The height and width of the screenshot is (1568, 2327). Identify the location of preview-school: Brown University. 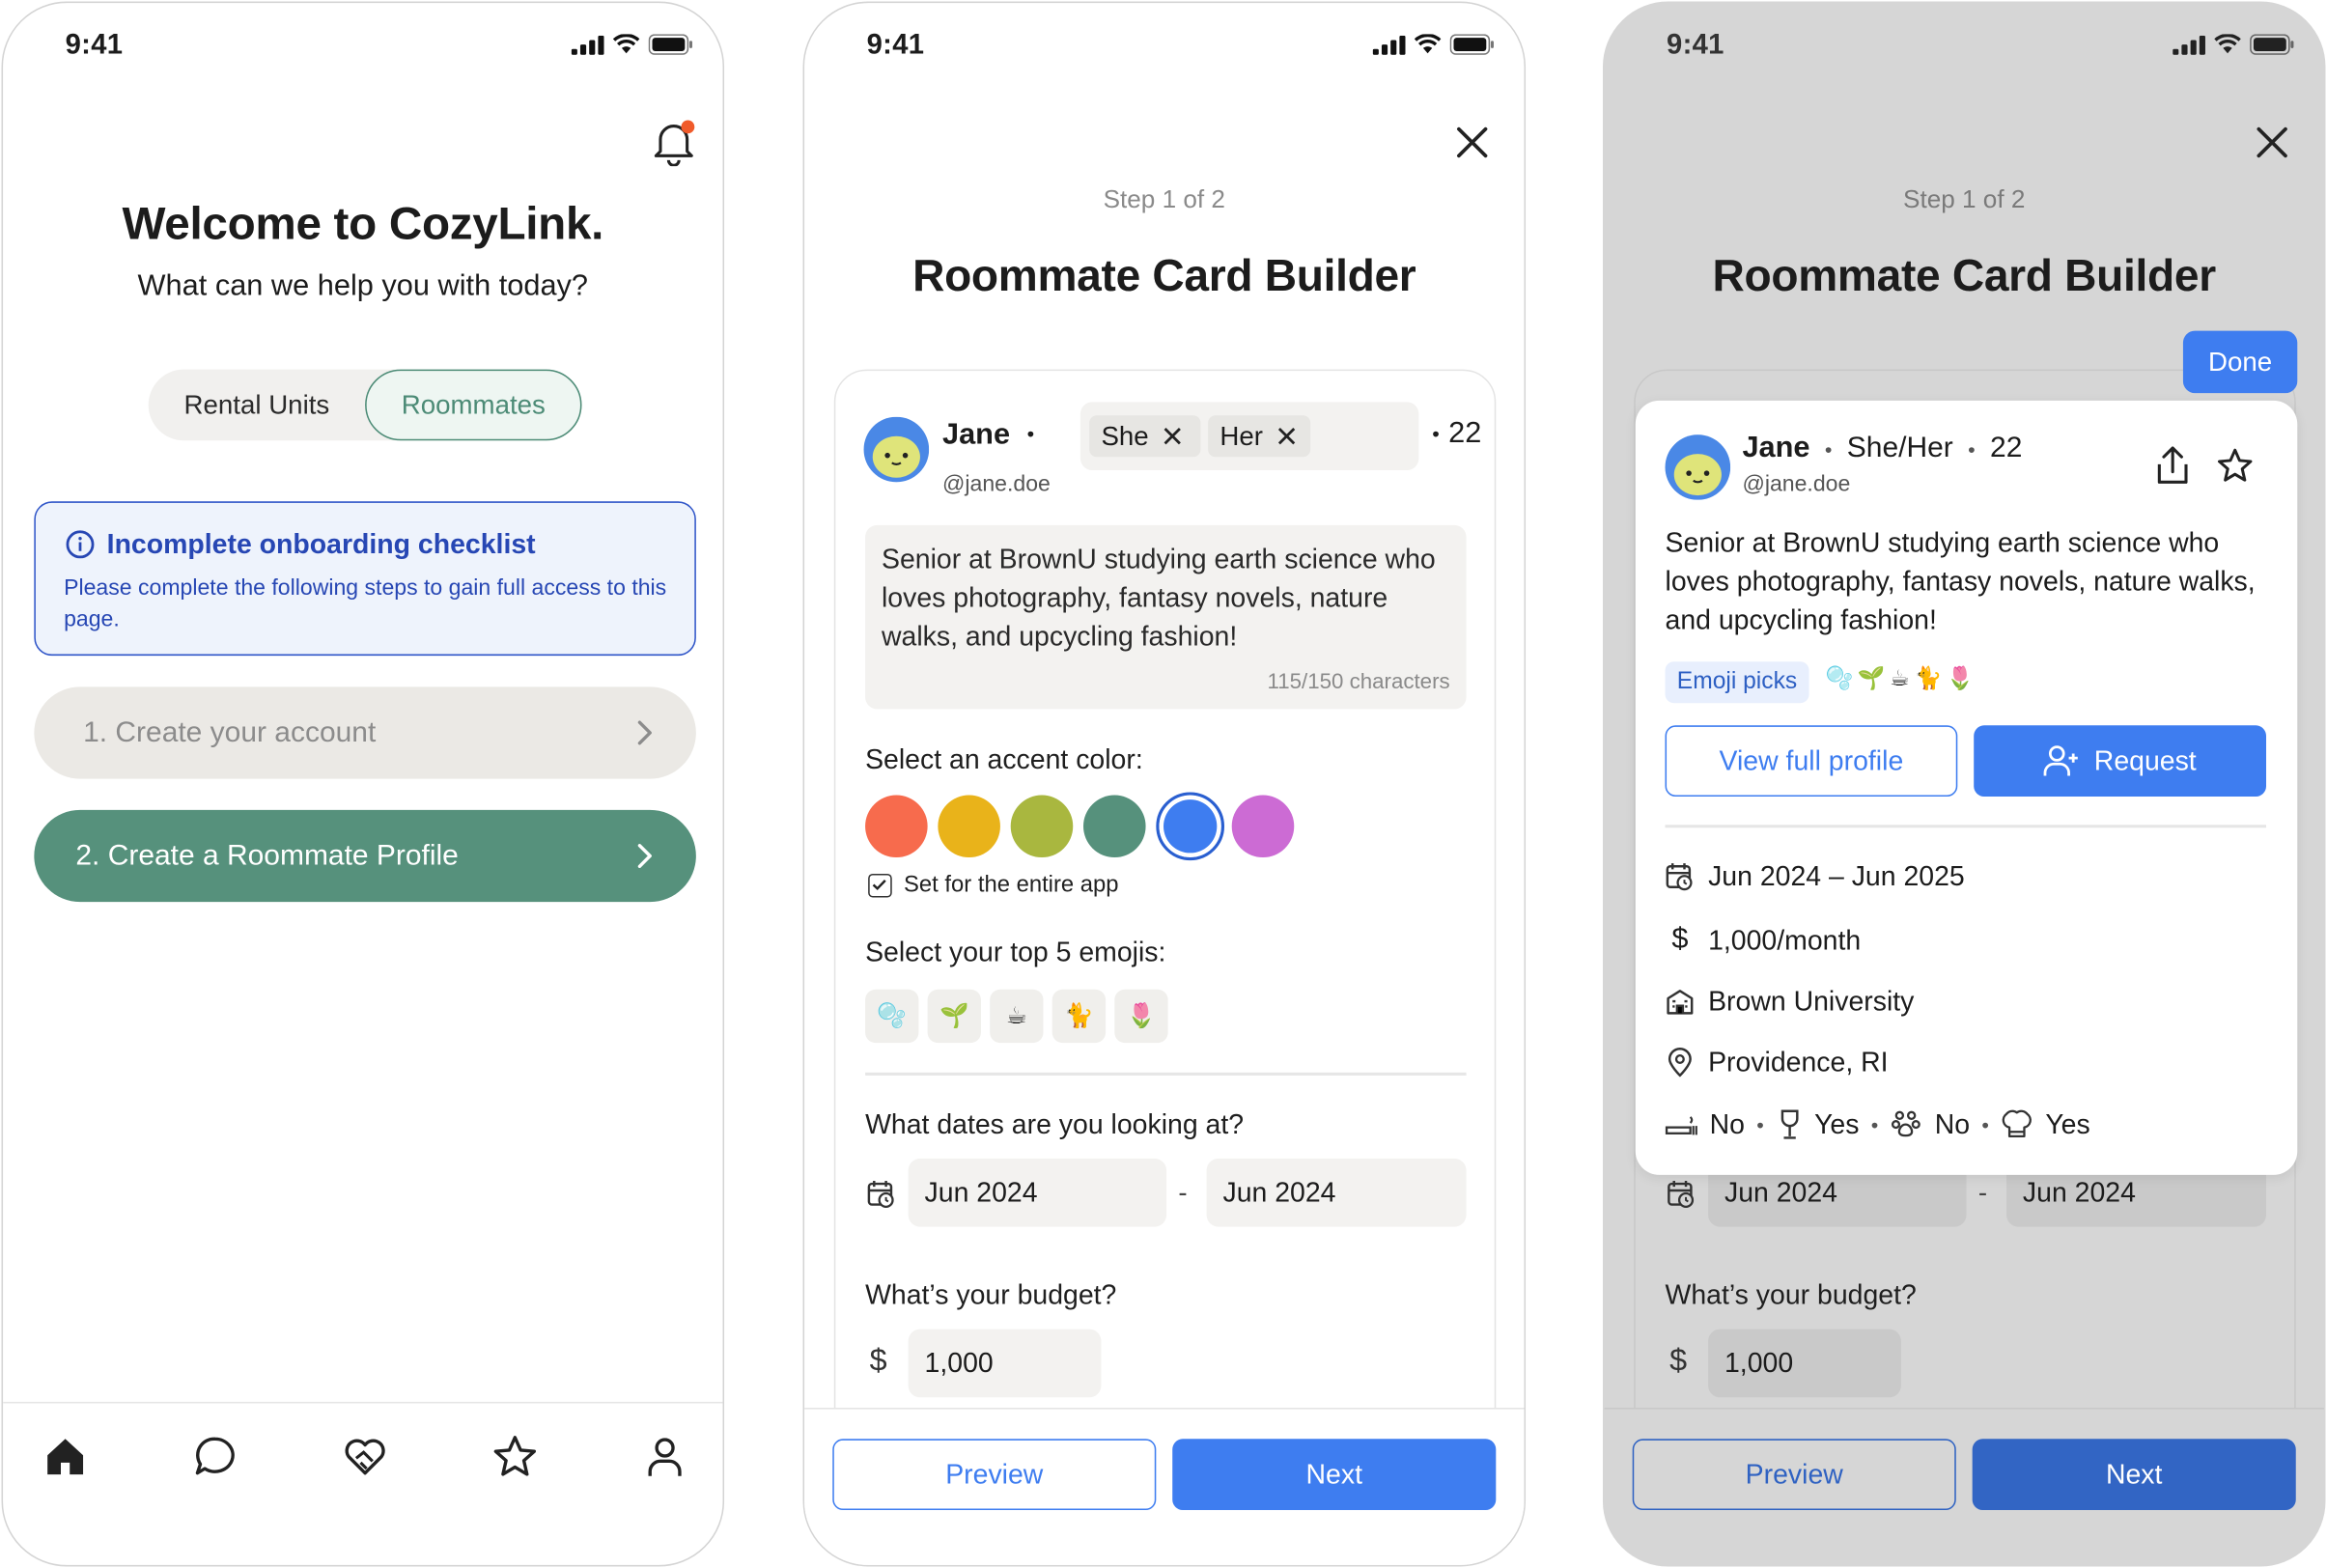
(1812, 1001).